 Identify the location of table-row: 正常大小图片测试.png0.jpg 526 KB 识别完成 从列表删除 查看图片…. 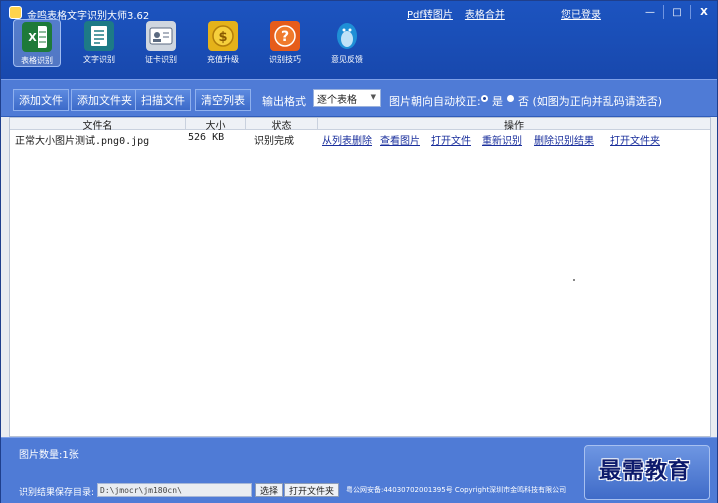
(360, 139).